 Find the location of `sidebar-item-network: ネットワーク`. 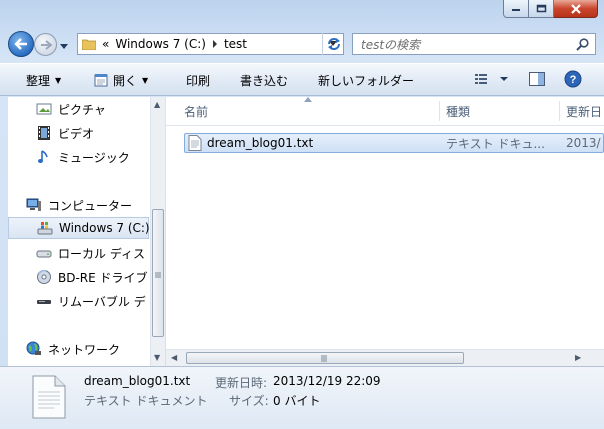

sidebar-item-network: ネットワーク is located at coordinates (73, 349).